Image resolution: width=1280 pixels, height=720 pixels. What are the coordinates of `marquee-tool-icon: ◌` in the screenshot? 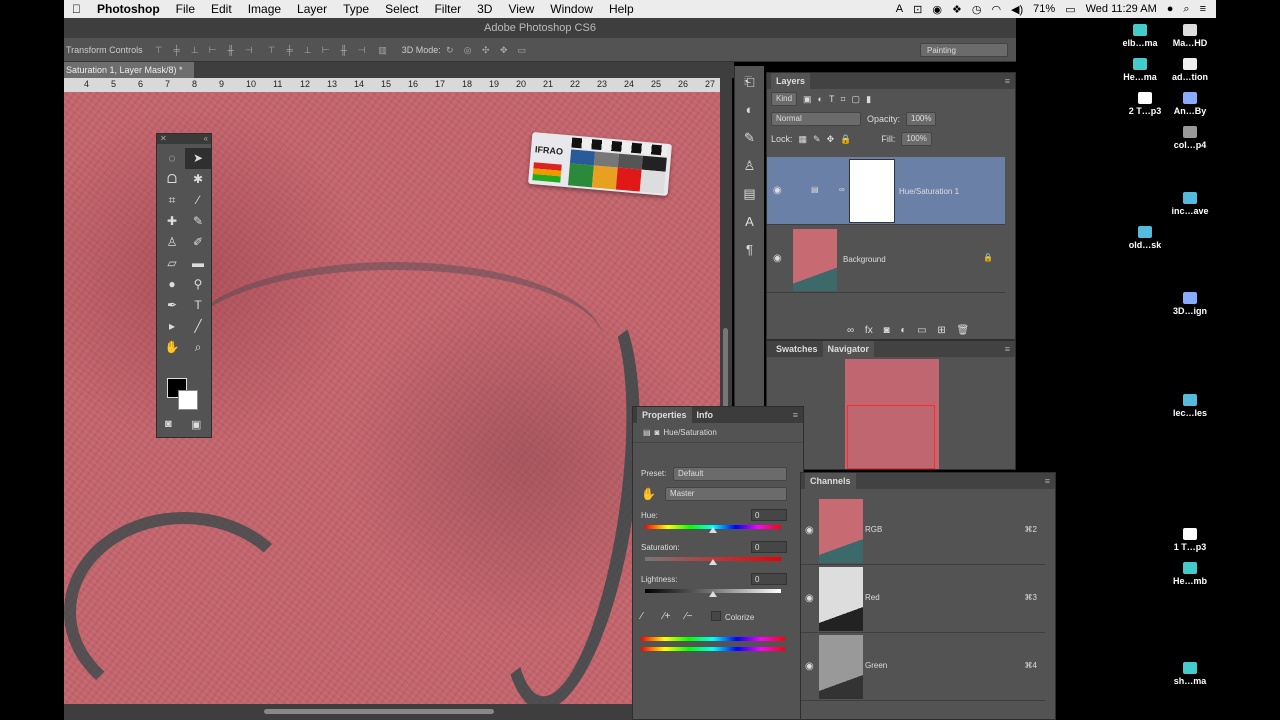 It's located at (172, 158).